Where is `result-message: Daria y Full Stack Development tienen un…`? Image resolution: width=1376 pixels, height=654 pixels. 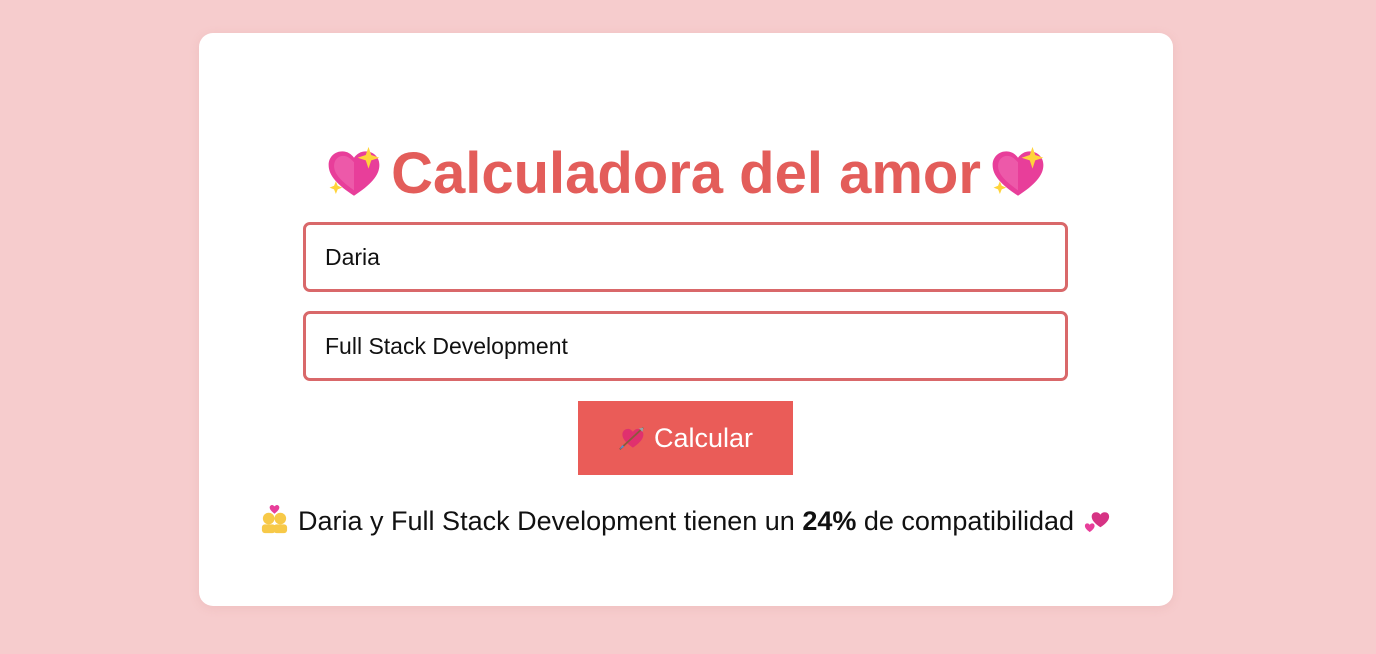 result-message: Daria y Full Stack Development tienen un… is located at coordinates (686, 521).